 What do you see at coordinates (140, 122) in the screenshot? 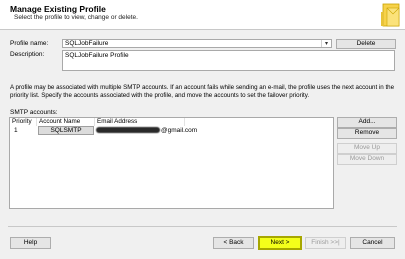
I see `column-header-email: Email Address` at bounding box center [140, 122].